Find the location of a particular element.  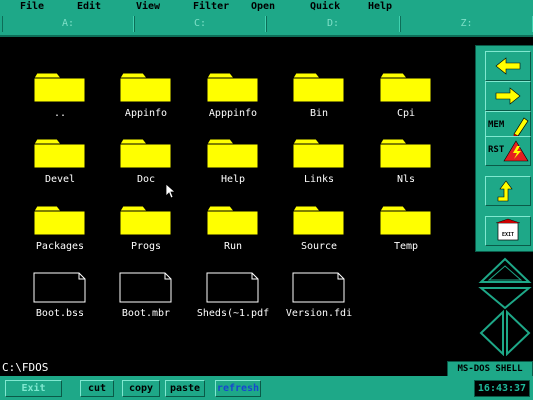

scroll-down-icon is located at coordinates (505, 298).